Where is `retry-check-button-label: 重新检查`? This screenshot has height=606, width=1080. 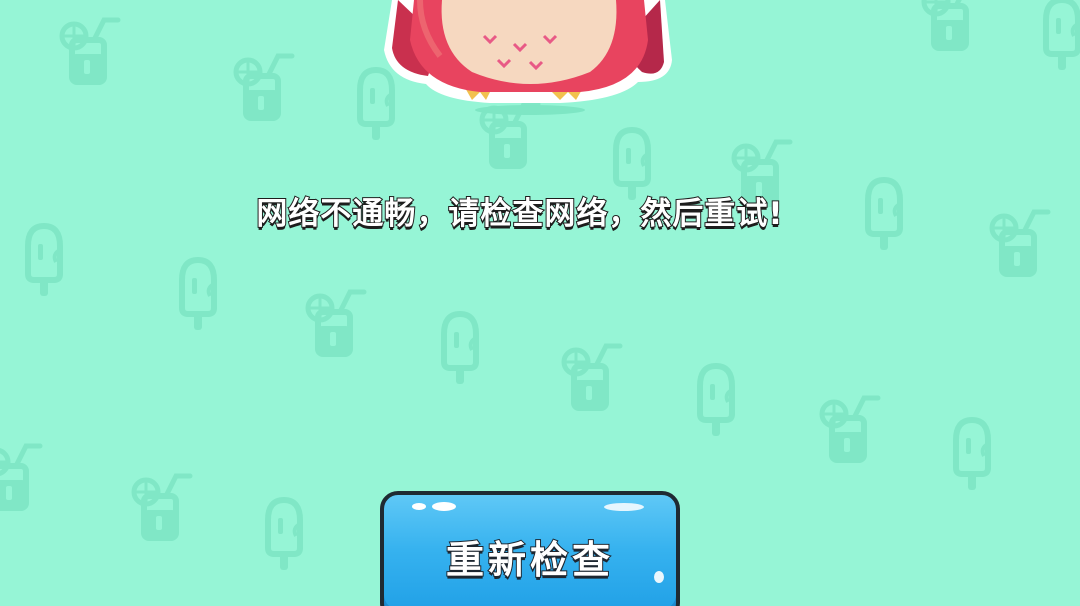
retry-check-button-label: 重新检查 is located at coordinates (529, 560).